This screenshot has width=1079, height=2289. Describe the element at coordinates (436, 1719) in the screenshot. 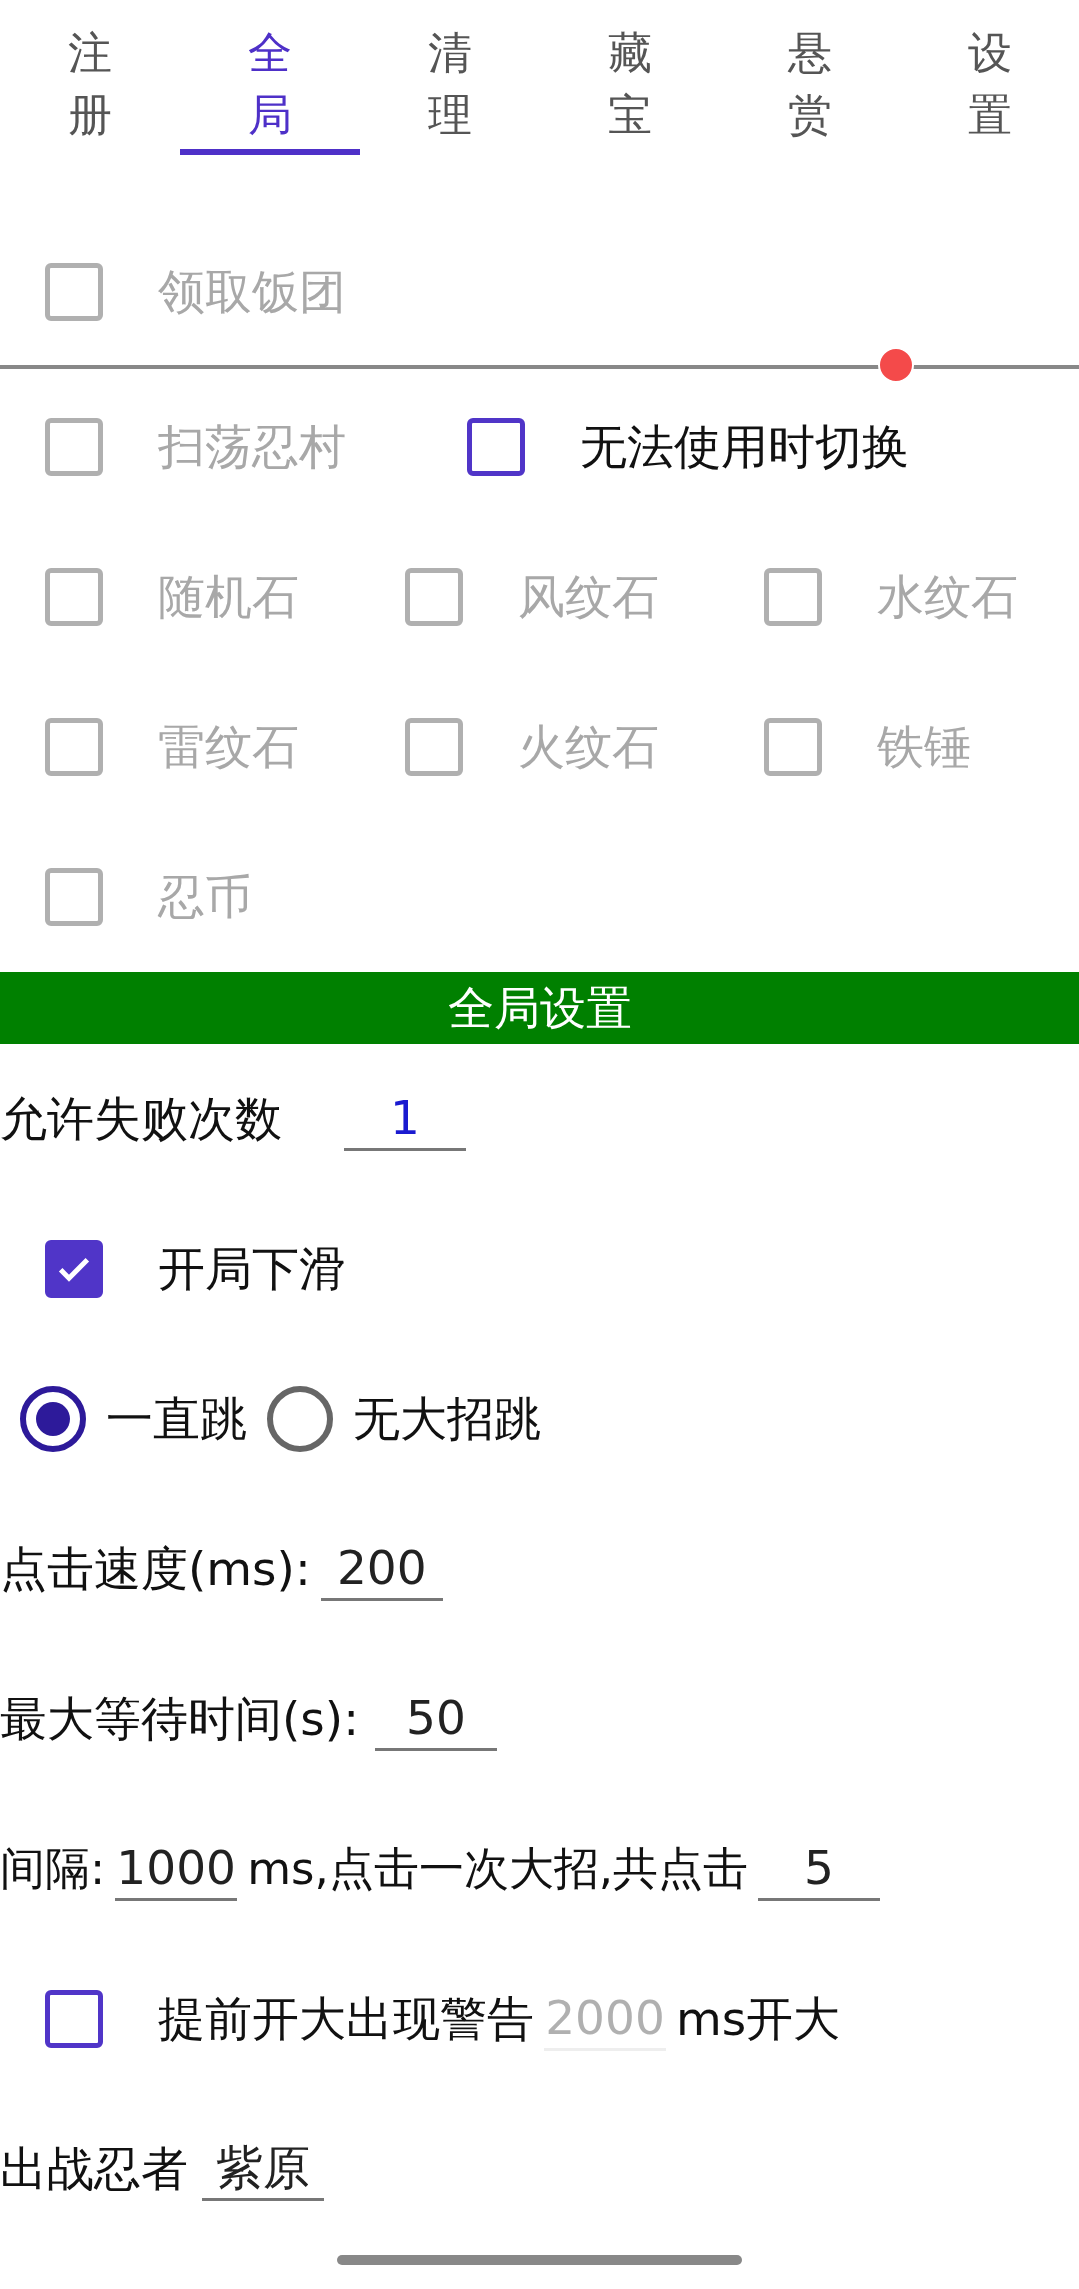

I see `number-field: 50` at that location.